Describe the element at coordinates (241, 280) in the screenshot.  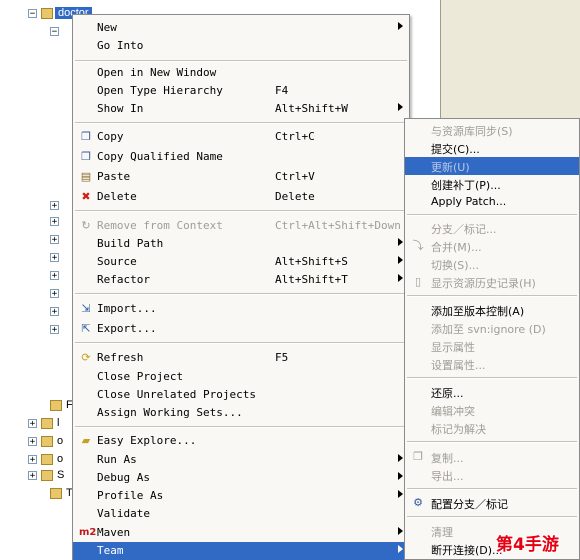
I see `menu-item-refactor: Refactor Alt+Shift+T` at that location.